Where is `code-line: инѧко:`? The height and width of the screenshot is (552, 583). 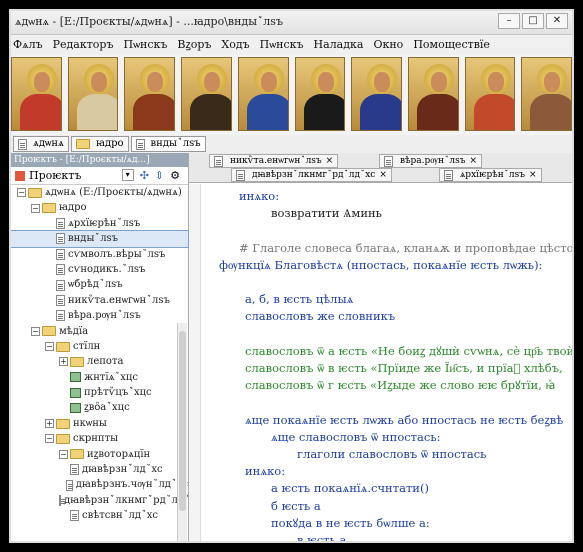 code-line: инѧко: is located at coordinates (259, 196).